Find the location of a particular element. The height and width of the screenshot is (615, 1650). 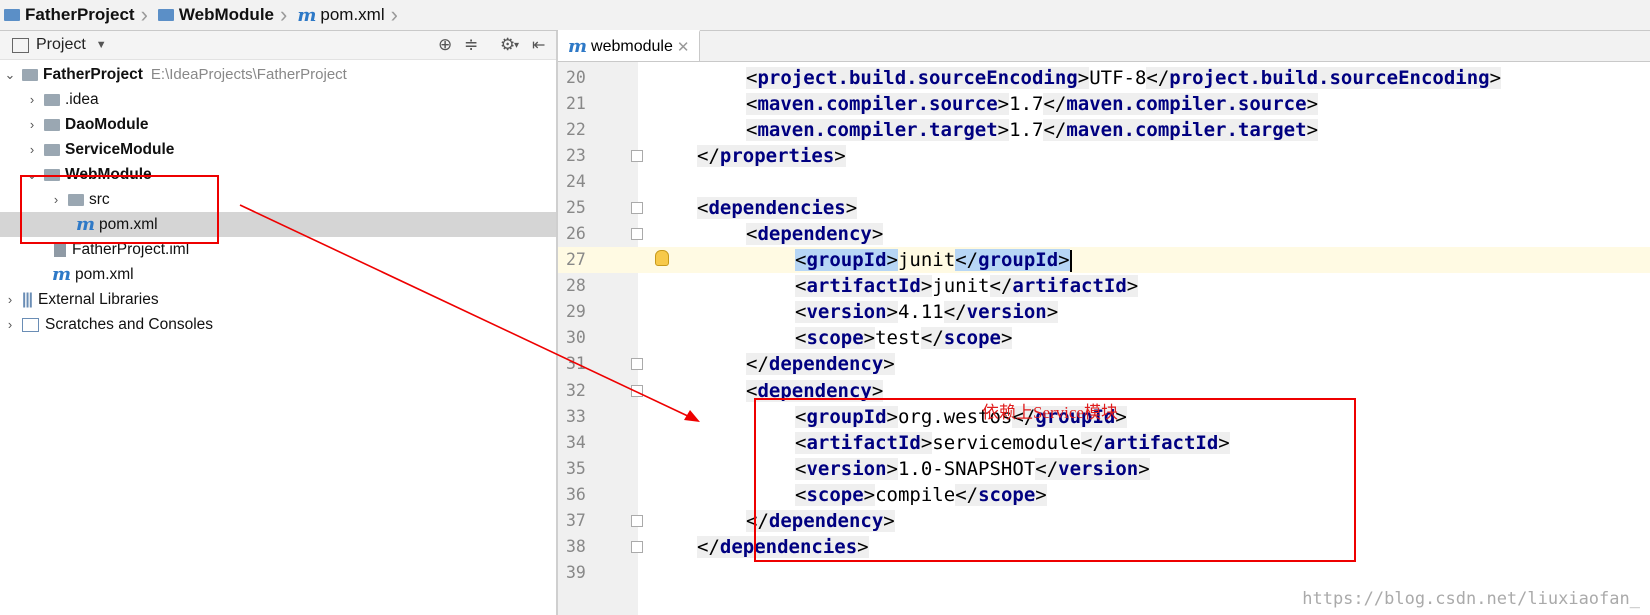

tree-item-daomodule: › DaoModule is located at coordinates (278, 124).